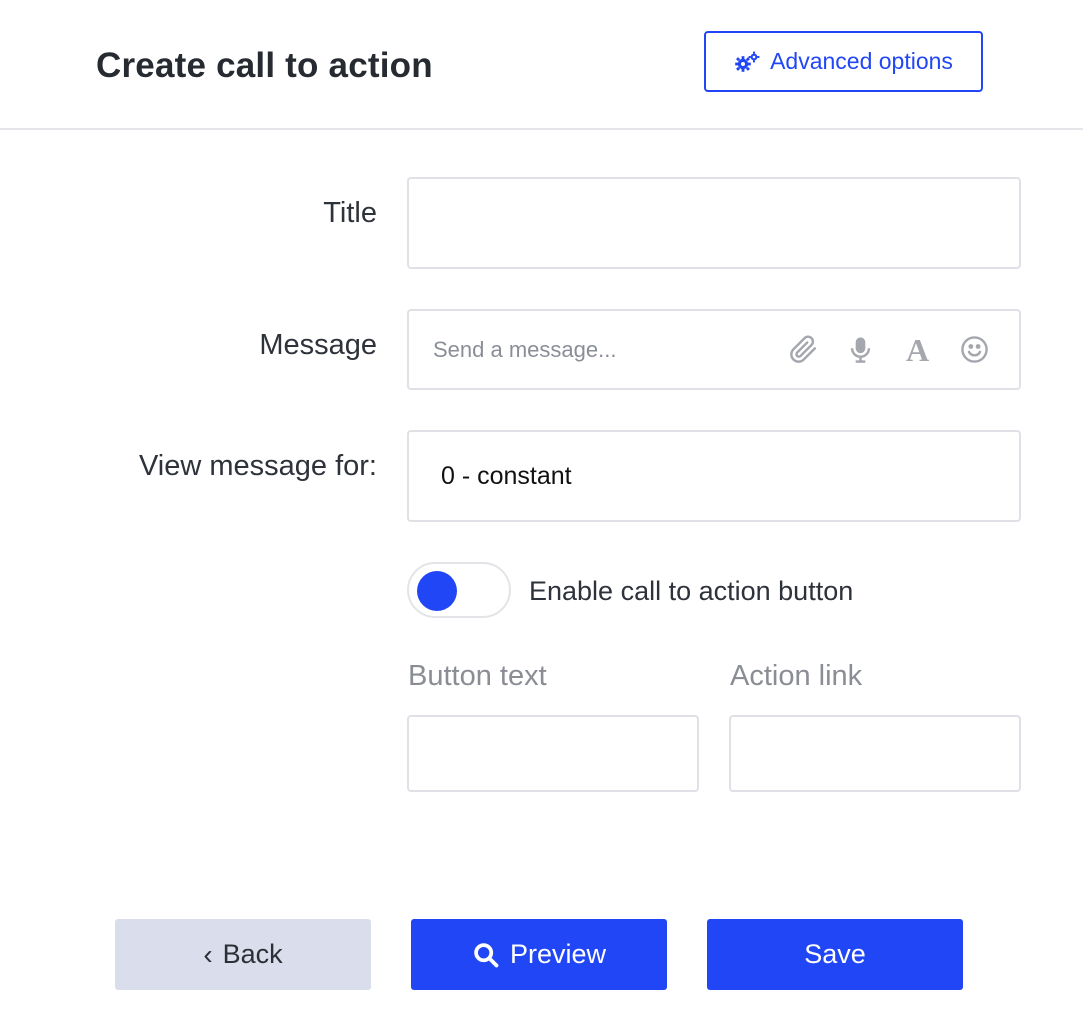 This screenshot has width=1083, height=1025. I want to click on chevron-left-icon: ‹, so click(208, 954).